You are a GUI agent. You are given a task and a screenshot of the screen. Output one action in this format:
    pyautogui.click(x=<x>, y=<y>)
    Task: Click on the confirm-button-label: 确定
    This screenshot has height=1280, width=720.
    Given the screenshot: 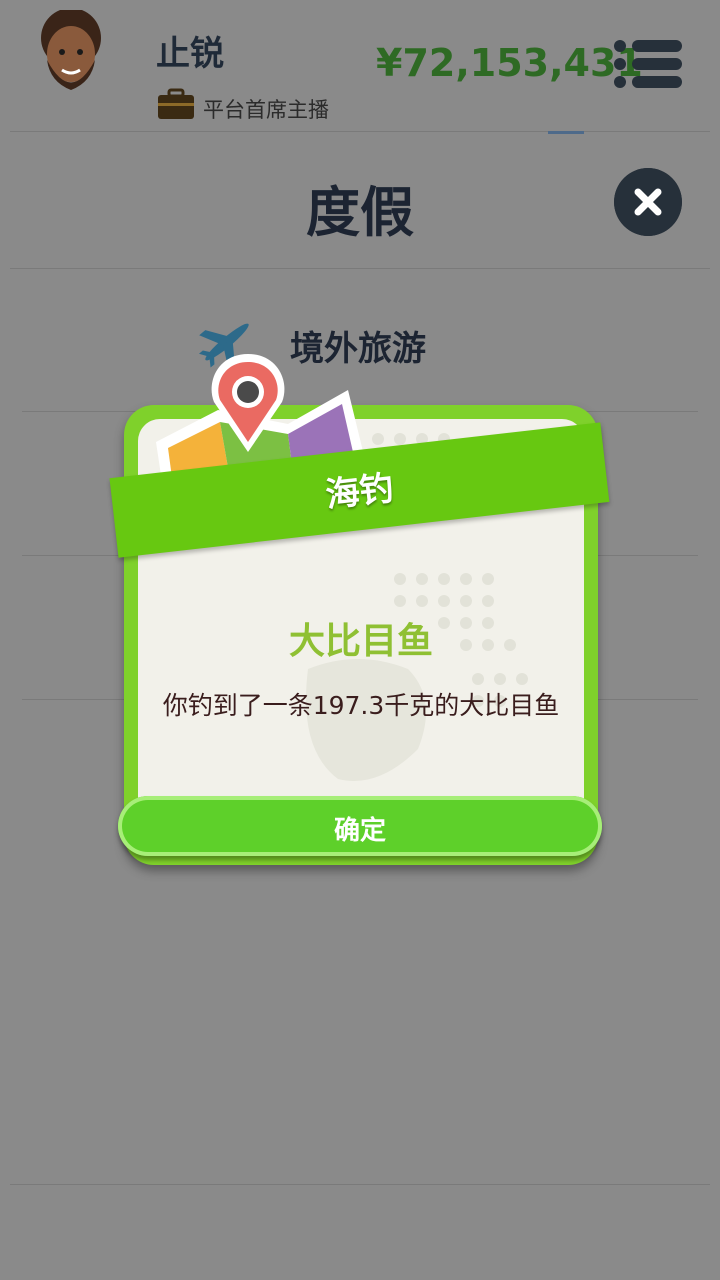 What is the action you would take?
    pyautogui.click(x=359, y=831)
    